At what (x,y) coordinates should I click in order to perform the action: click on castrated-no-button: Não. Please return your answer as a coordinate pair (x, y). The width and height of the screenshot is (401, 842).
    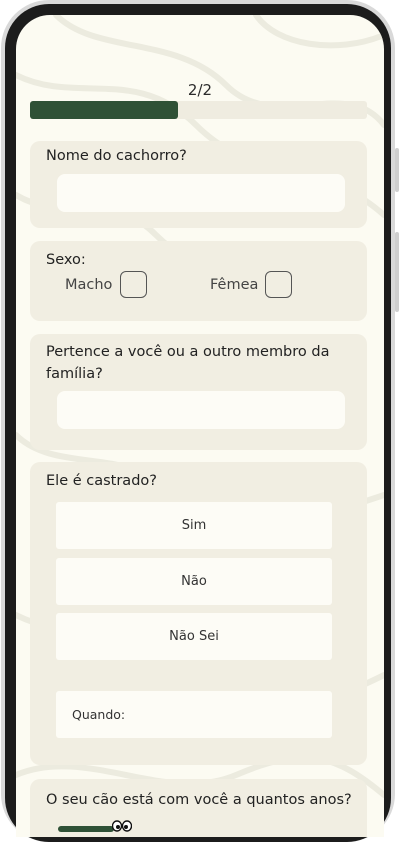
    Looking at the image, I should click on (194, 581).